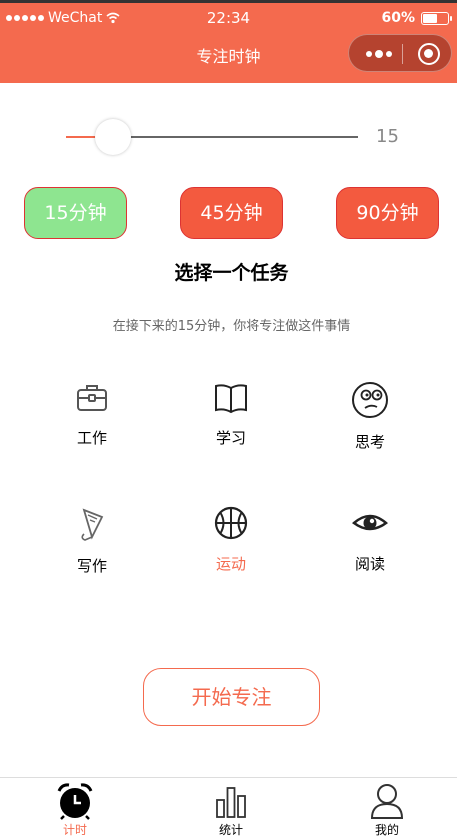 The height and width of the screenshot is (837, 457). I want to click on capsule-divider, so click(402, 54).